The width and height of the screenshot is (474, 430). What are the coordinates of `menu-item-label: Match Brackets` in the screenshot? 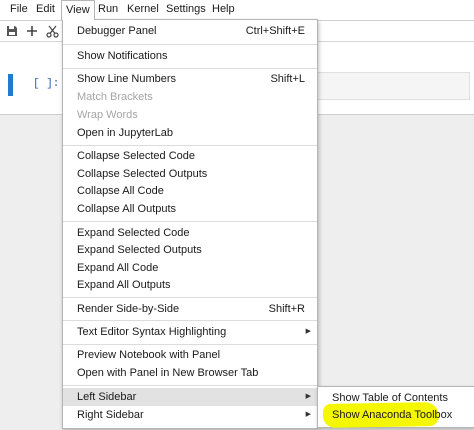 It's located at (115, 97).